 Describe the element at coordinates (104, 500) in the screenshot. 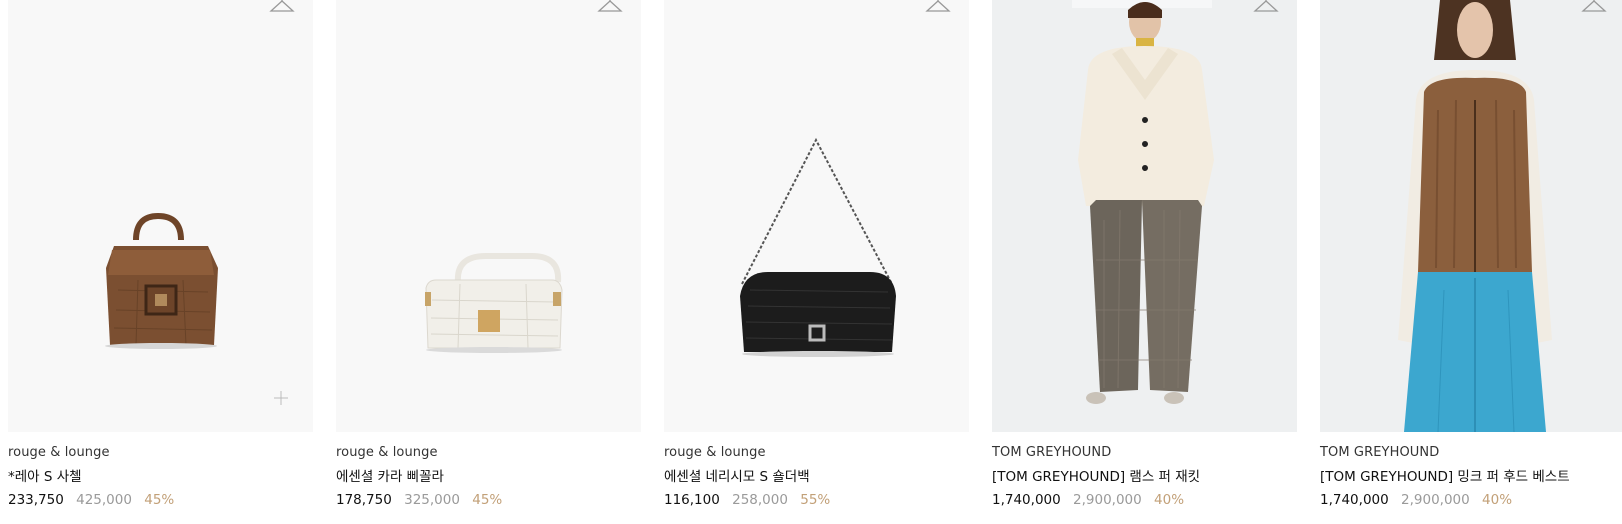

I see `original-price: 425,000` at that location.